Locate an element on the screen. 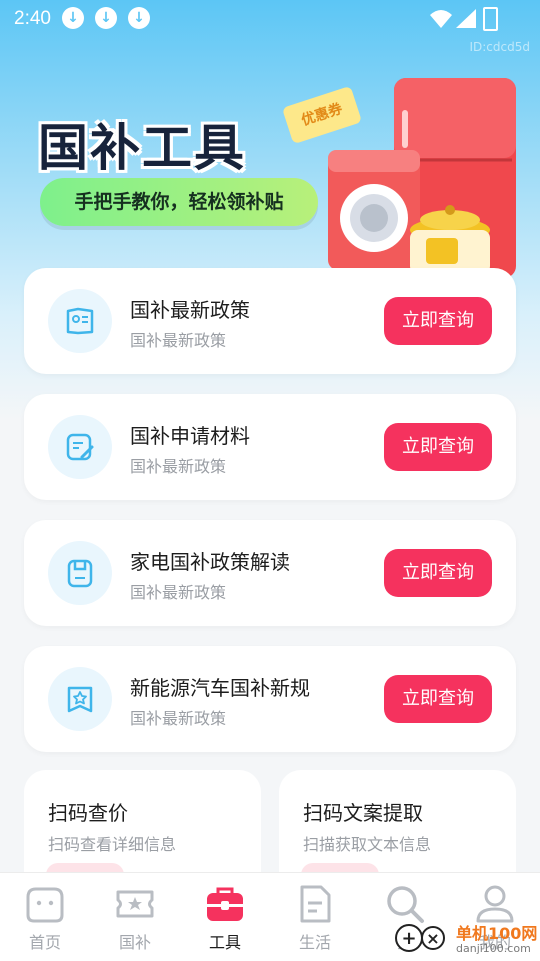 This screenshot has height=961, width=540. nav-label: 工具 is located at coordinates (224, 942).